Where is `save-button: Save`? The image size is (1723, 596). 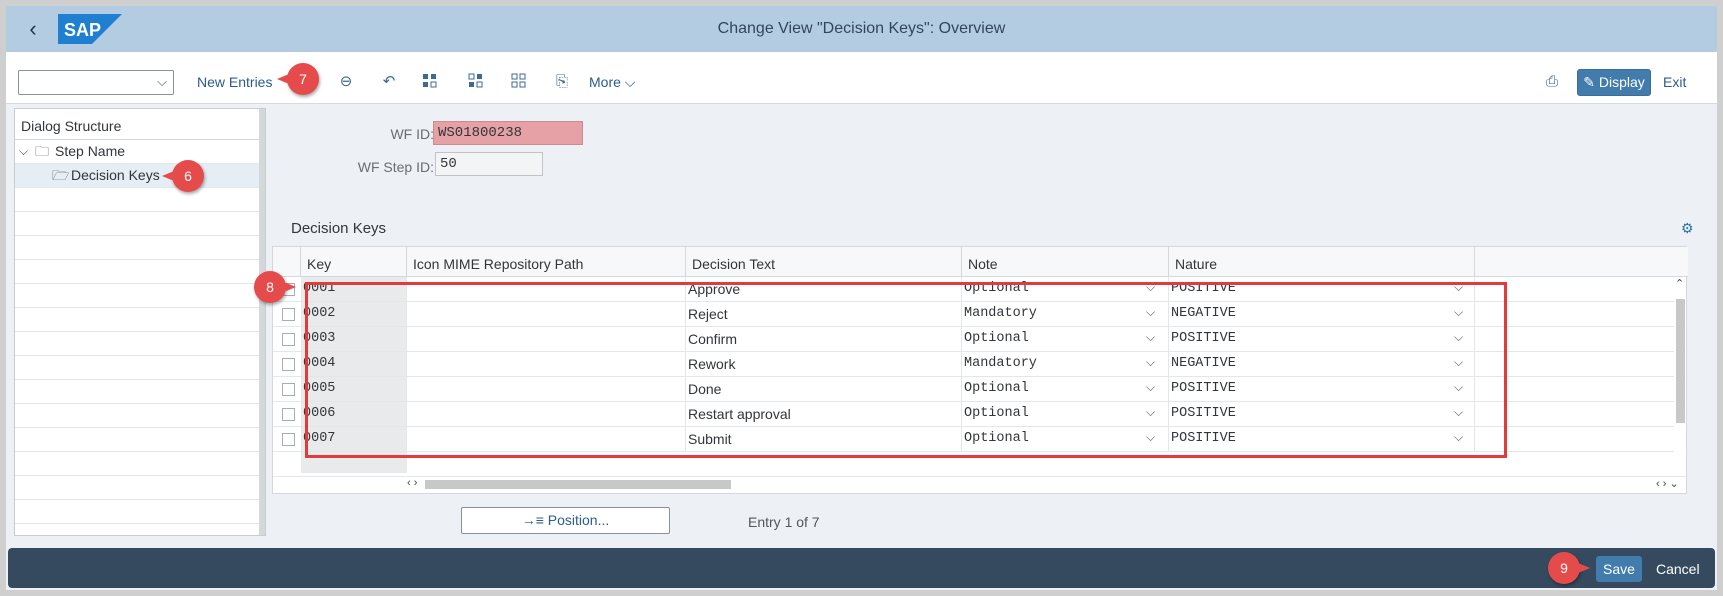
save-button: Save is located at coordinates (1619, 569).